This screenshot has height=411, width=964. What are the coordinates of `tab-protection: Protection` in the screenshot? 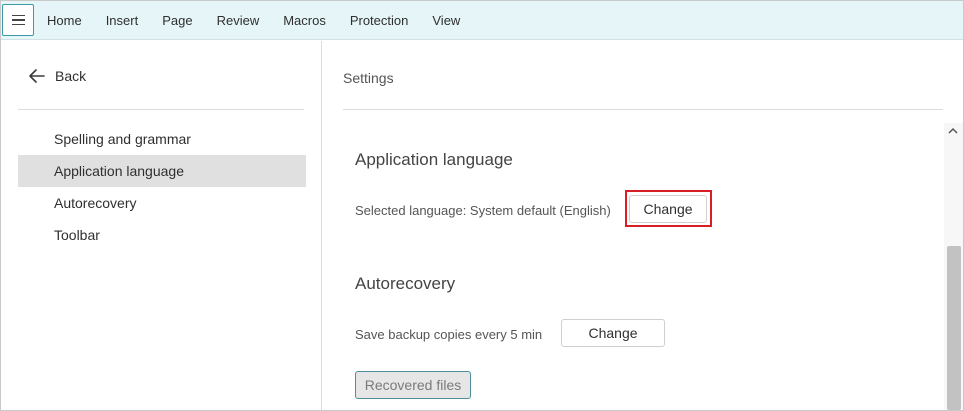 It's located at (379, 20).